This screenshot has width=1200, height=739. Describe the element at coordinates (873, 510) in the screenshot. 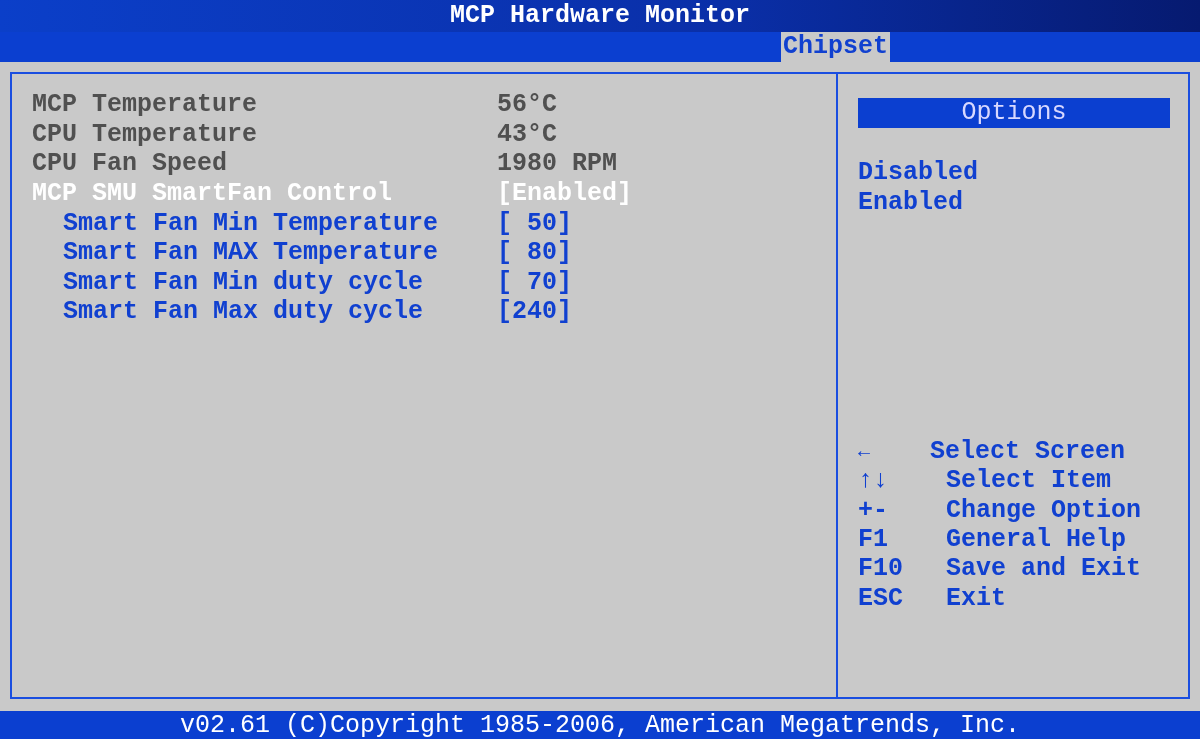

I see `key-label: +-` at that location.